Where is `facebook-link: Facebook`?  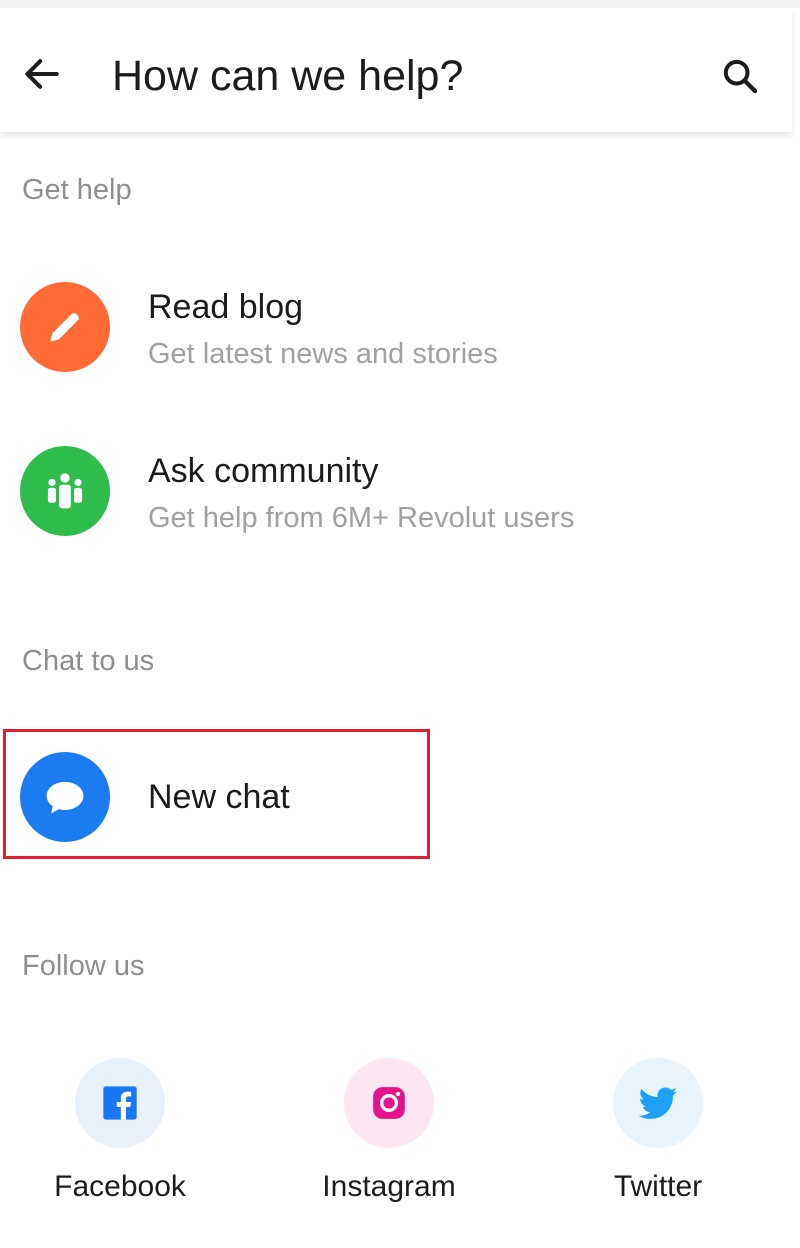 facebook-link: Facebook is located at coordinates (120, 1138).